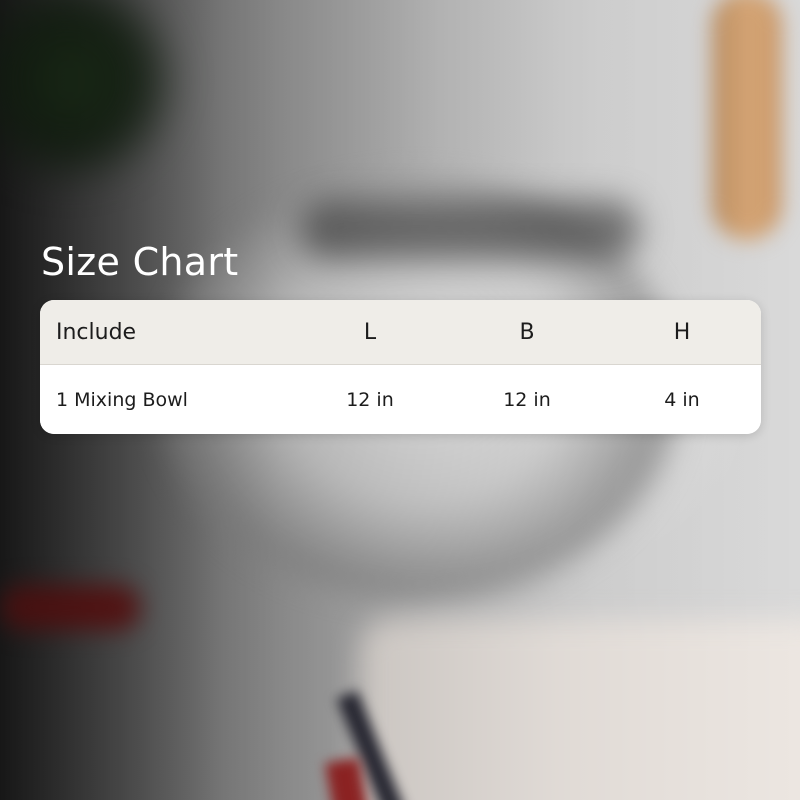  What do you see at coordinates (122, 399) in the screenshot?
I see `cell-include: 1 Mixing Bowl` at bounding box center [122, 399].